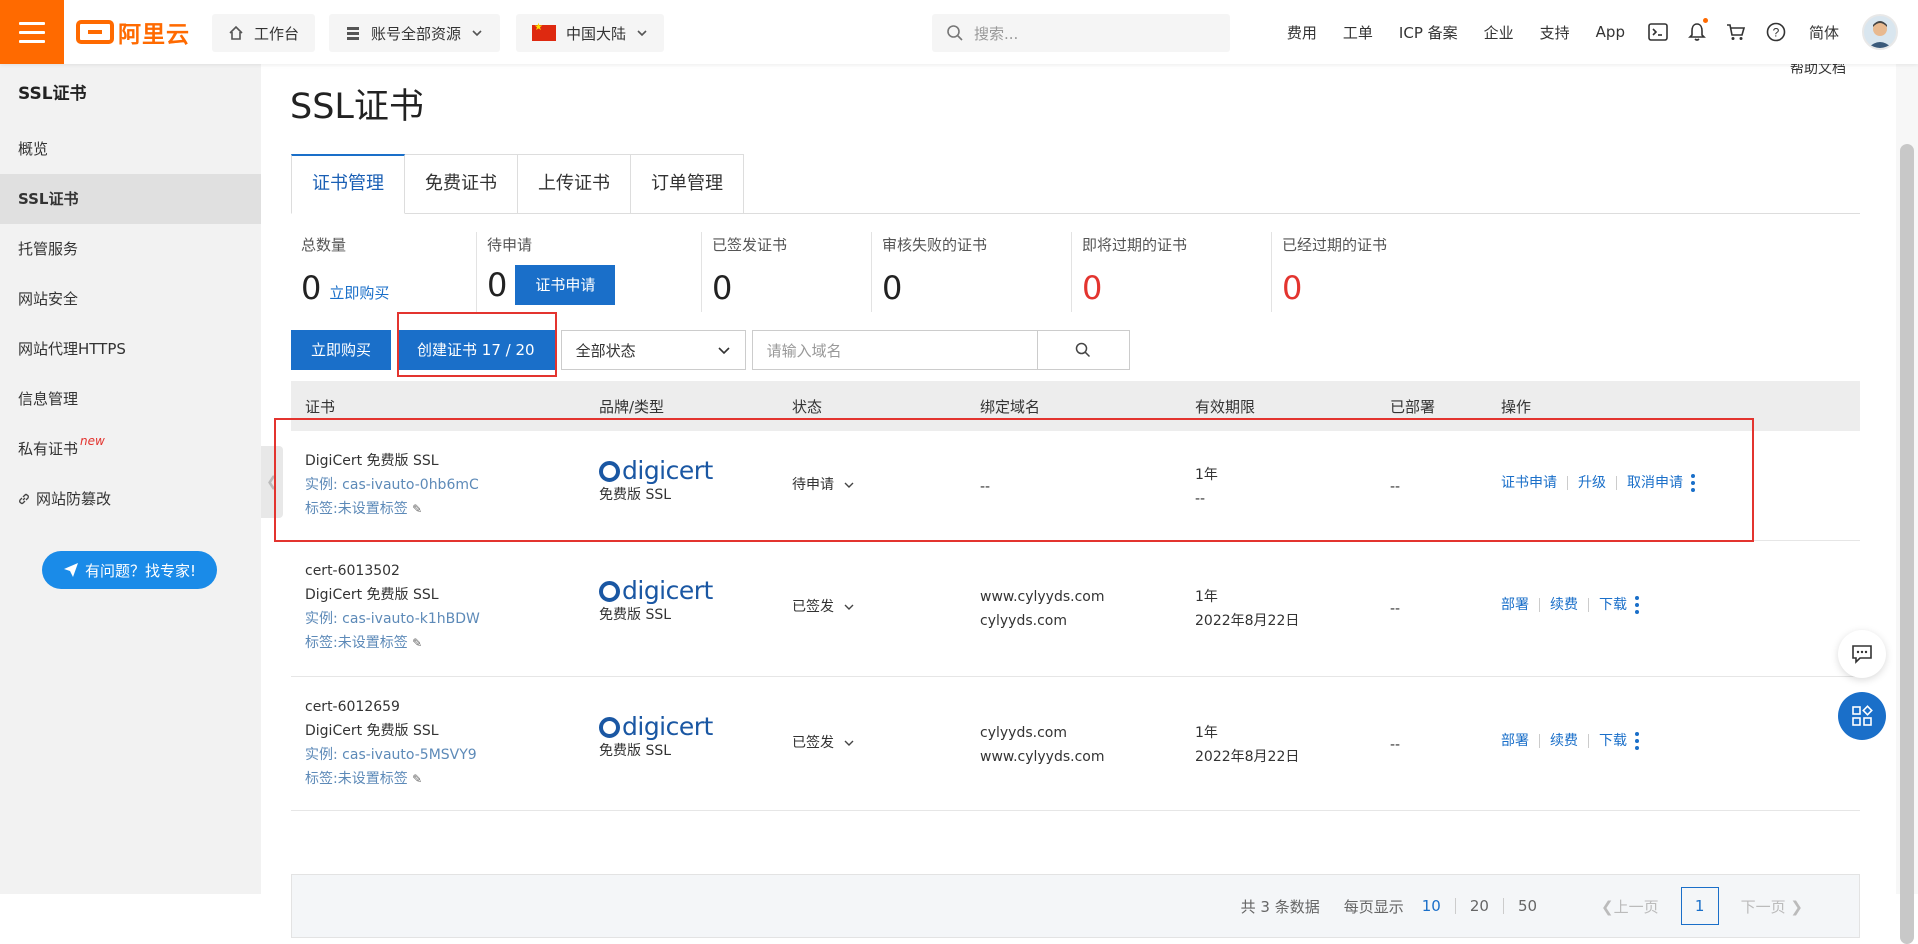  Describe the element at coordinates (140, 570) in the screenshot. I see `ask-expert-label: 有问题？找专家!` at that location.